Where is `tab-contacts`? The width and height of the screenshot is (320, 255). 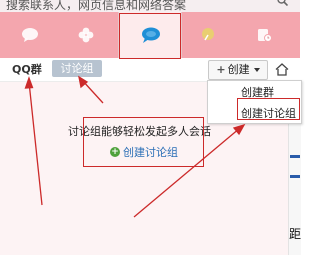 tab-contacts is located at coordinates (30, 35).